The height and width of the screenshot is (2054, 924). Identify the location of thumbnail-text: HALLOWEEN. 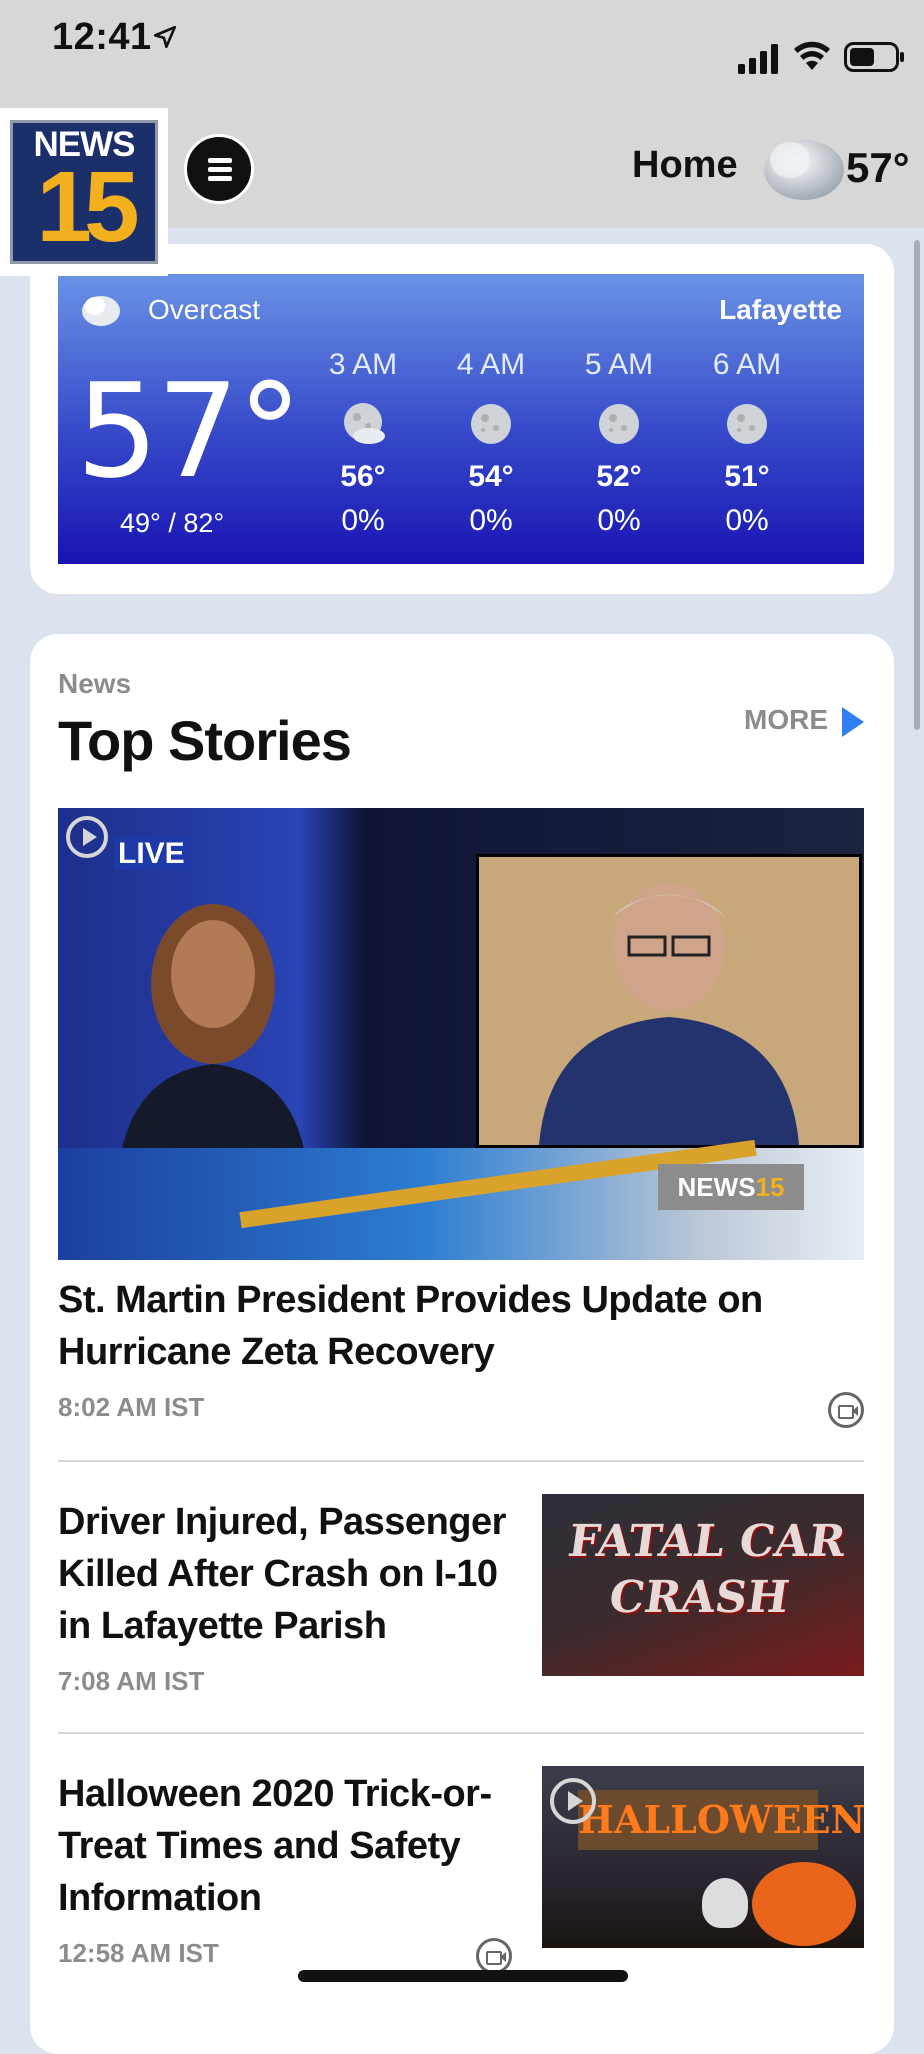
(721, 1820).